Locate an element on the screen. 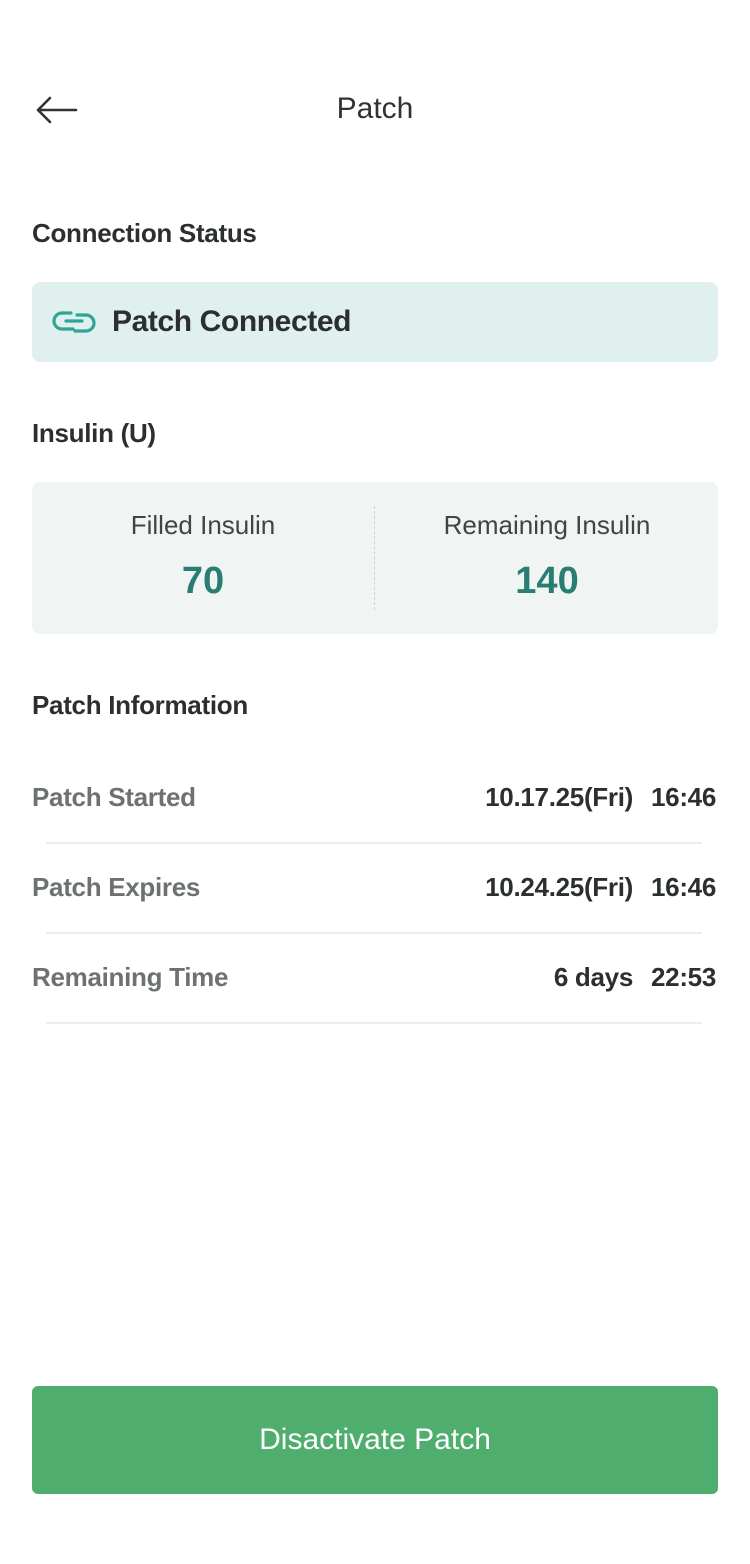 The image size is (750, 1564). info-label: Remaining Time is located at coordinates (130, 977).